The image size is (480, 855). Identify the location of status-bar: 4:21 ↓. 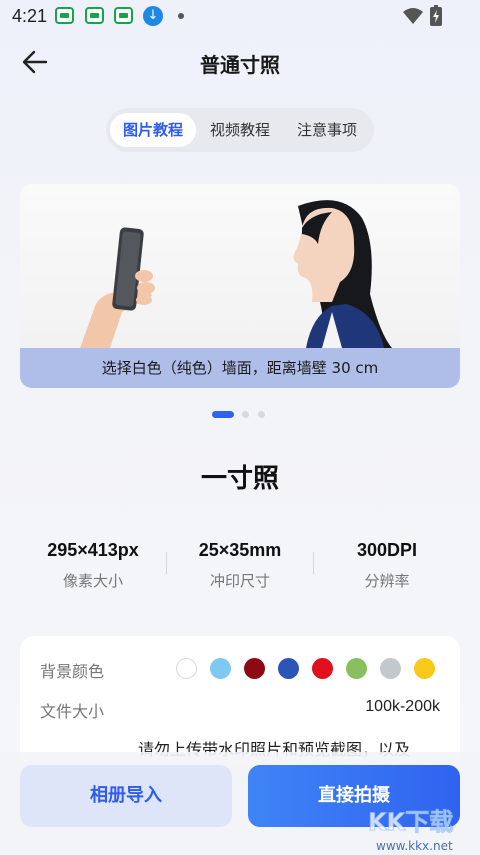
(240, 17).